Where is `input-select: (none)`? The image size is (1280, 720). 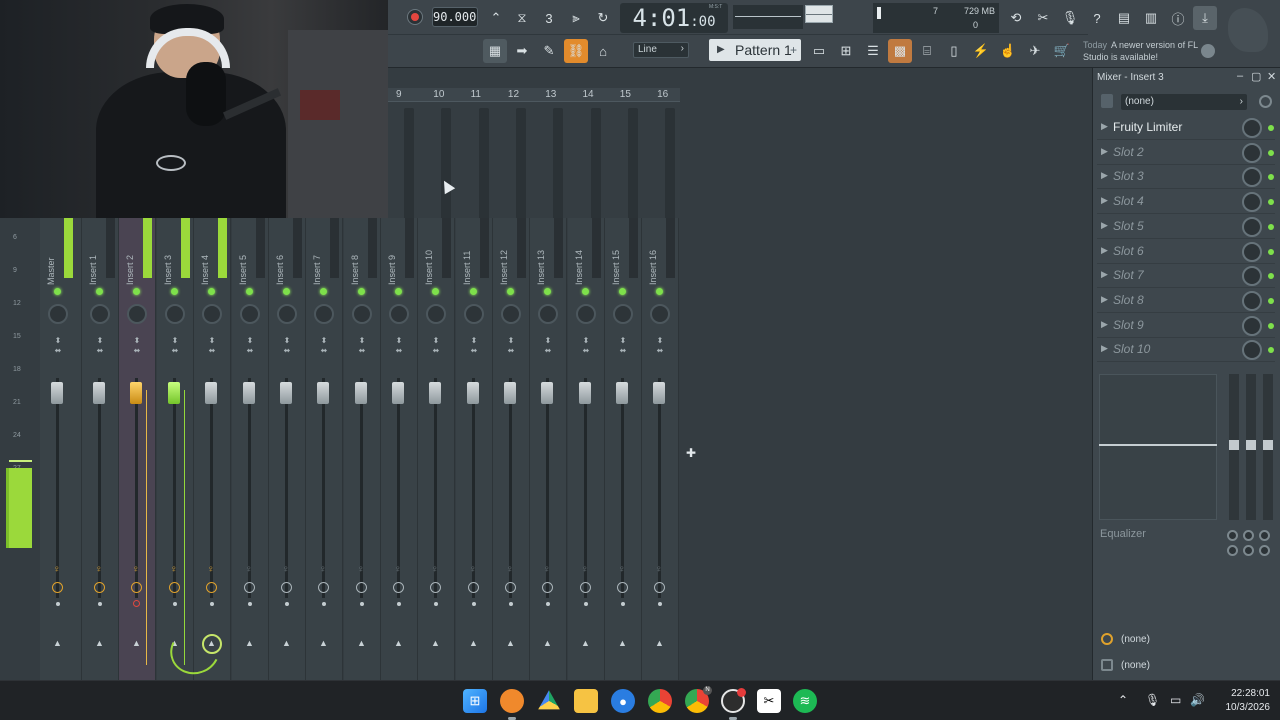 input-select: (none) is located at coordinates (1184, 102).